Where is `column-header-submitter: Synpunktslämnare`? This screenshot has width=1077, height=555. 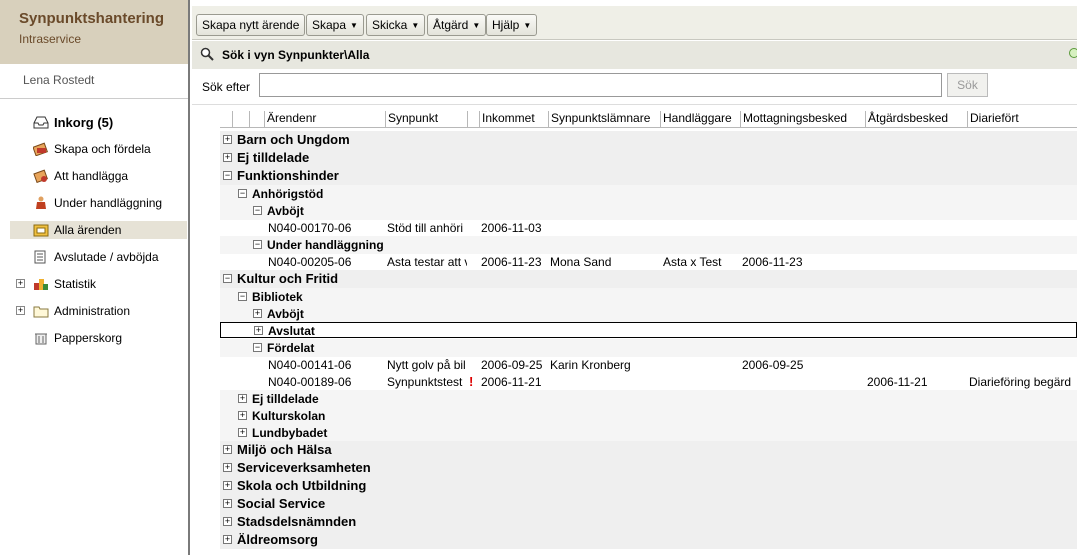 column-header-submitter: Synpunktslämnare is located at coordinates (604, 119).